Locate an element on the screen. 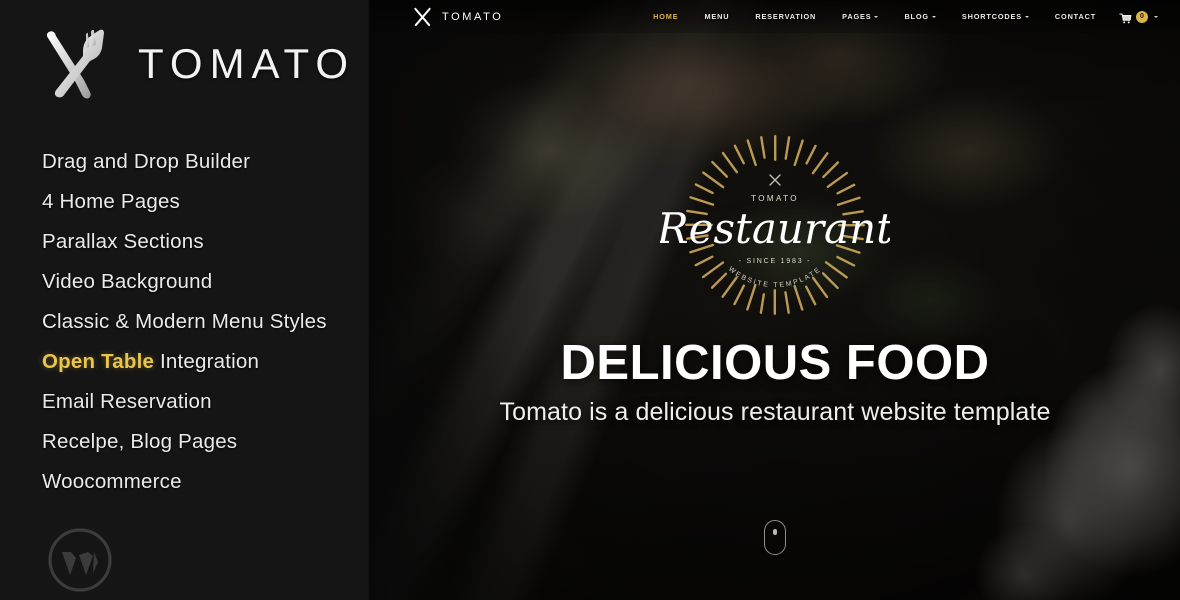 This screenshot has width=1180, height=600. nav-link-label: RESERVATION is located at coordinates (786, 16).